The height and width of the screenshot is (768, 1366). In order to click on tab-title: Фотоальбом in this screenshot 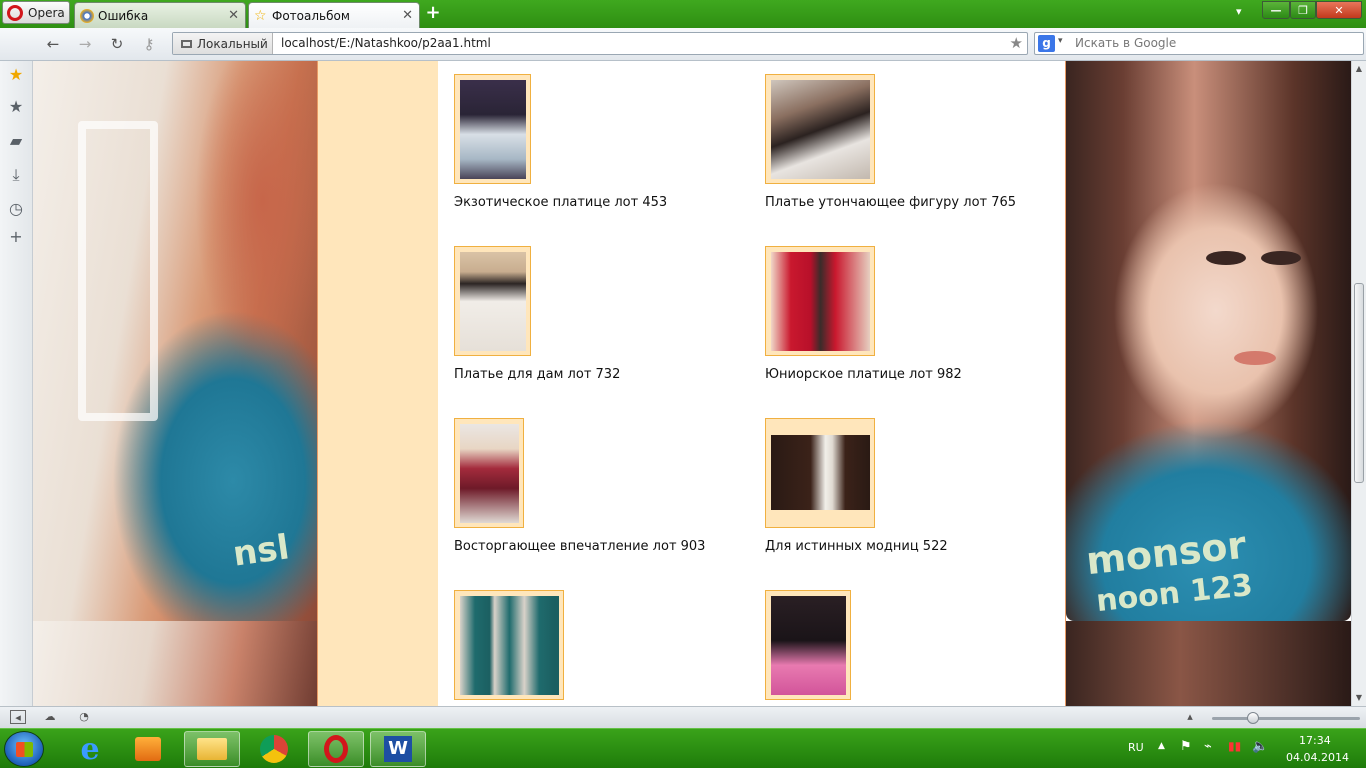, I will do `click(311, 16)`.